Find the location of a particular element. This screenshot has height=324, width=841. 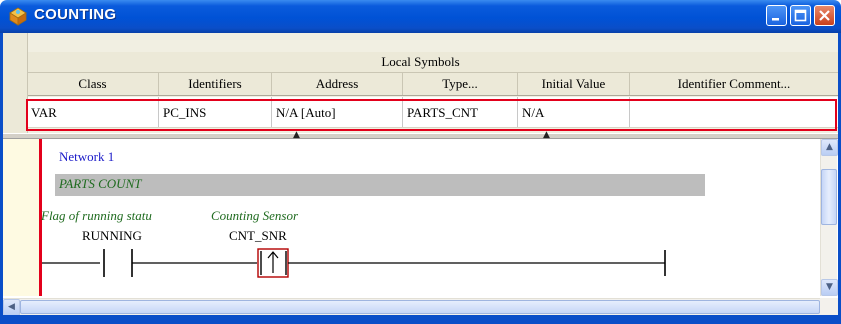

row-highlight-outline is located at coordinates (431, 115).